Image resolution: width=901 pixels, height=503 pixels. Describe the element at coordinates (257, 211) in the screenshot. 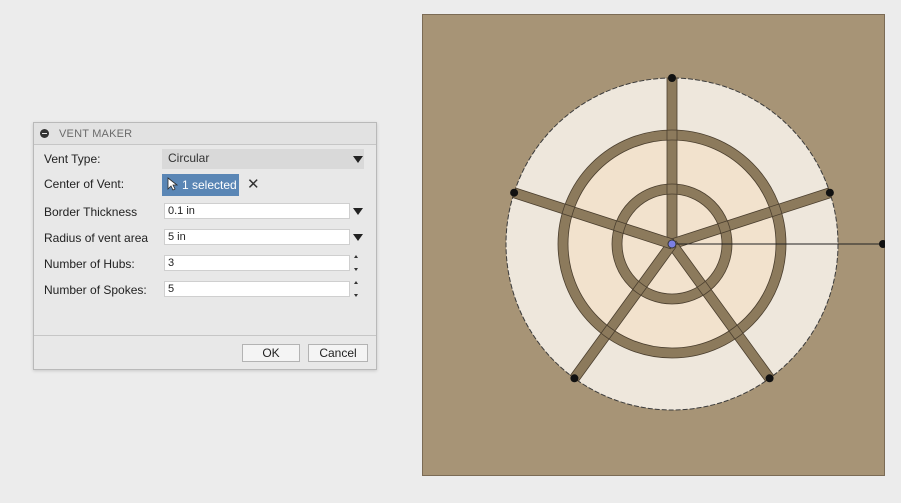

I see `border-thickness-input: 0.1 in` at that location.